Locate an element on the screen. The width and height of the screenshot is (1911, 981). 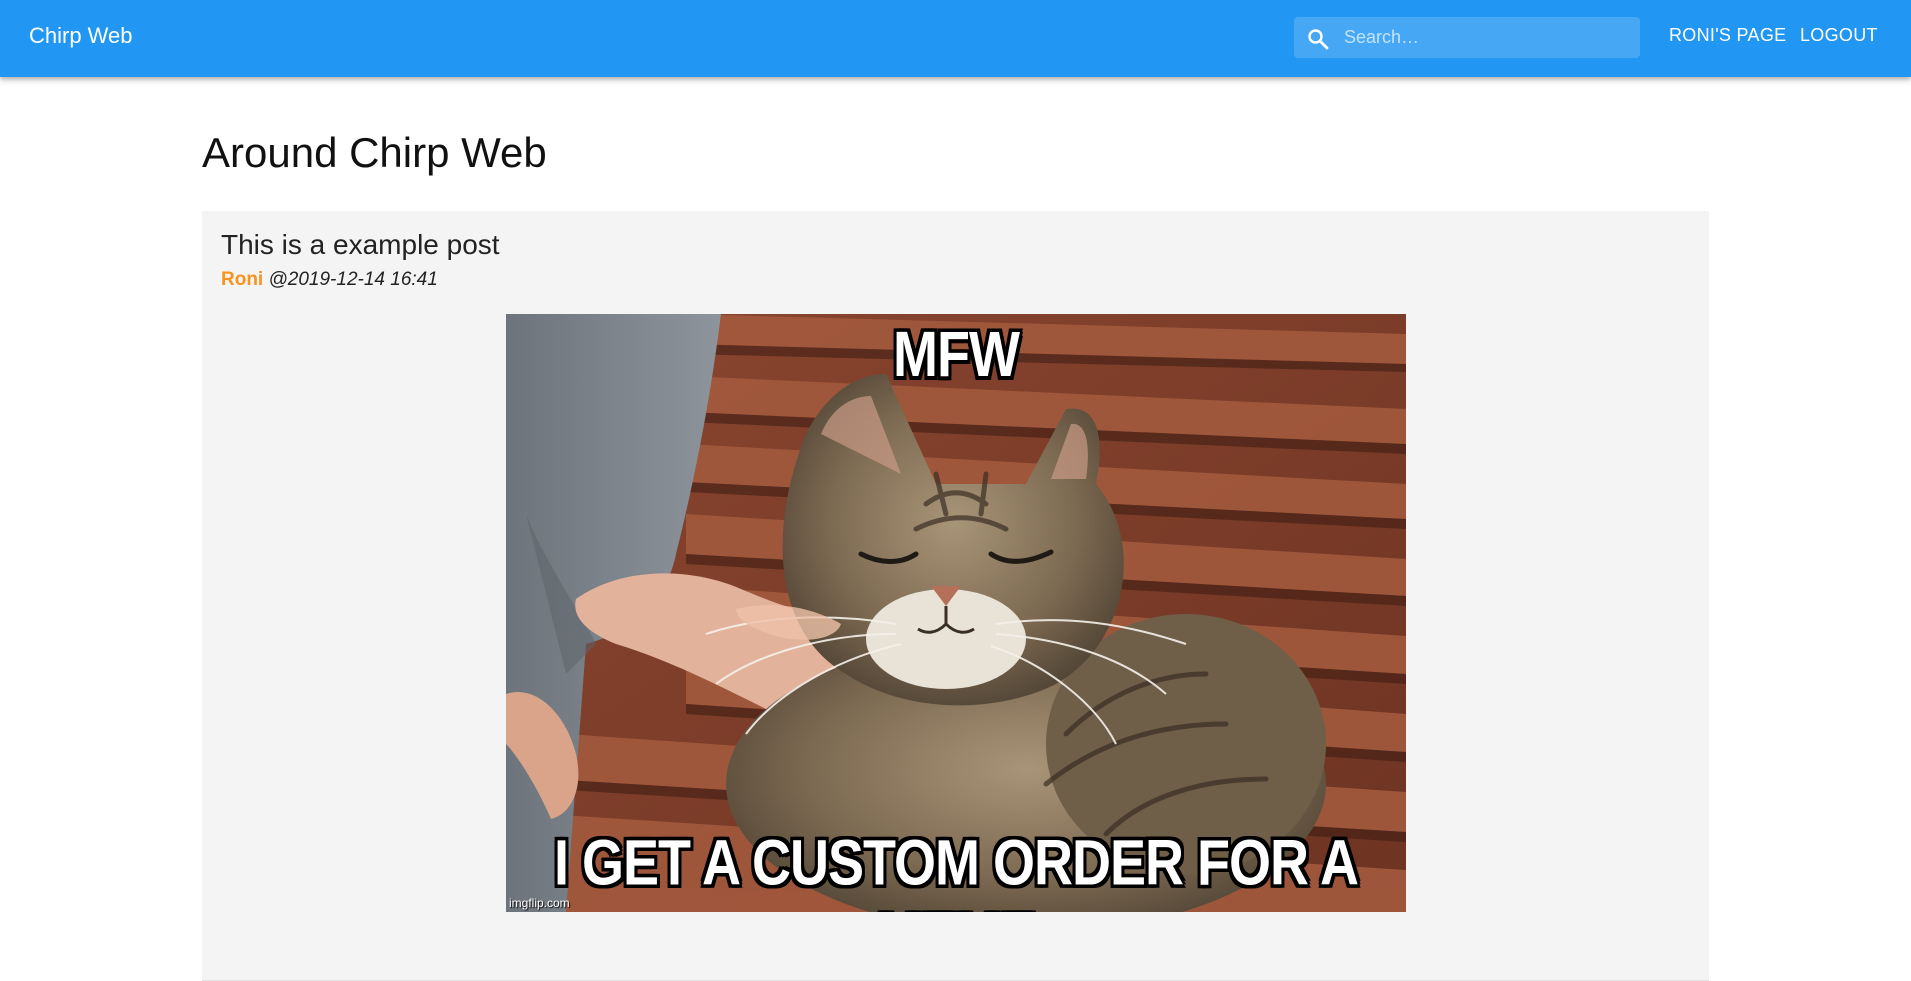
page-title: Around Chirp Web is located at coordinates (374, 152).